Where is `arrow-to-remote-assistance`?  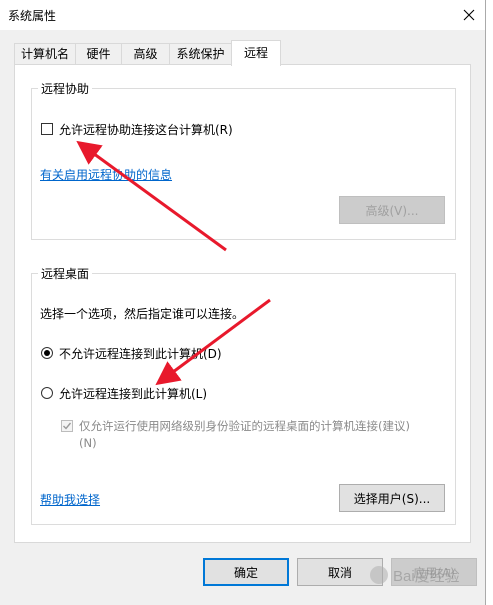
arrow-to-remote-assistance is located at coordinates (151, 196).